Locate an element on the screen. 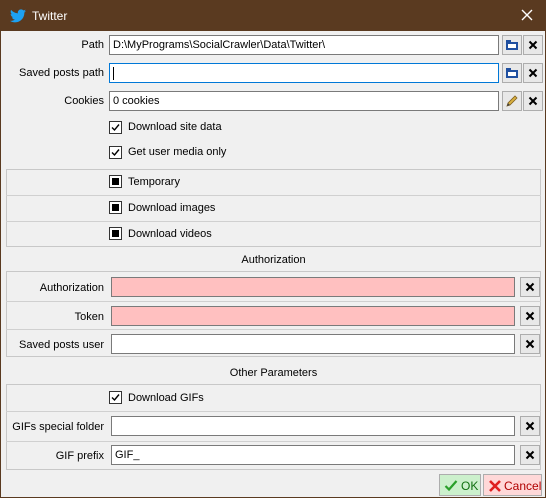 Image resolution: width=546 pixels, height=498 pixels. cookies-label: Cookies is located at coordinates (84, 101).